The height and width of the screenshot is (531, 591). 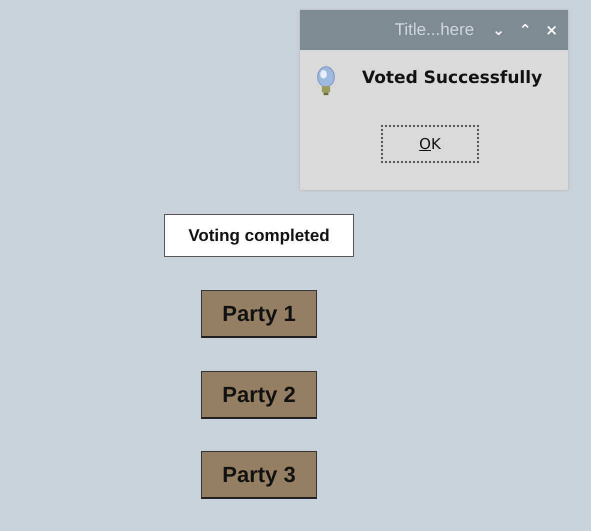 I want to click on maximize-button: ⌃, so click(x=525, y=30).